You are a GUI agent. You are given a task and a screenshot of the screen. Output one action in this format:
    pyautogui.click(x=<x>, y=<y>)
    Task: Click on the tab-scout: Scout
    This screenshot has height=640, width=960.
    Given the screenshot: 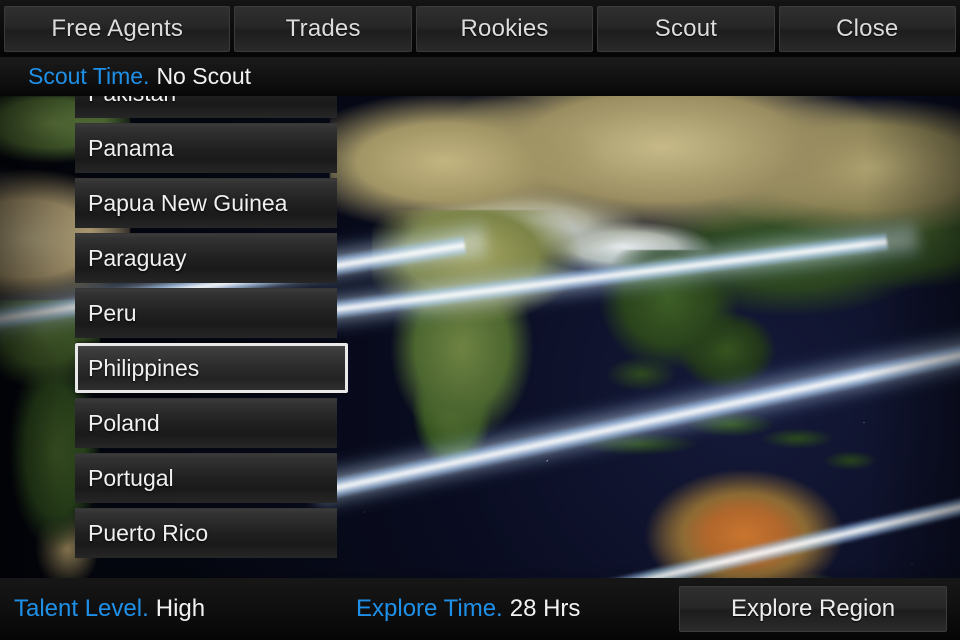 What is the action you would take?
    pyautogui.click(x=686, y=28)
    